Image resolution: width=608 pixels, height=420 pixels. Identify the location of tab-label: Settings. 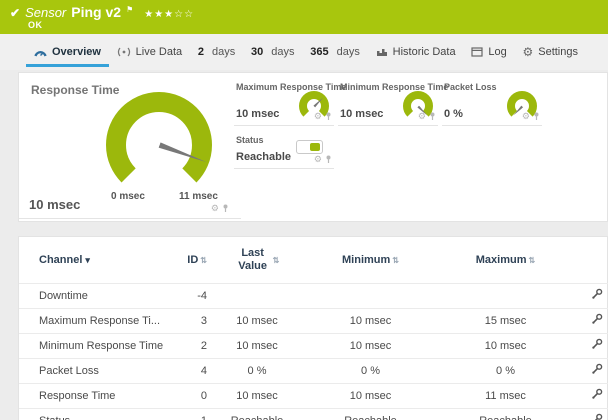
(558, 52).